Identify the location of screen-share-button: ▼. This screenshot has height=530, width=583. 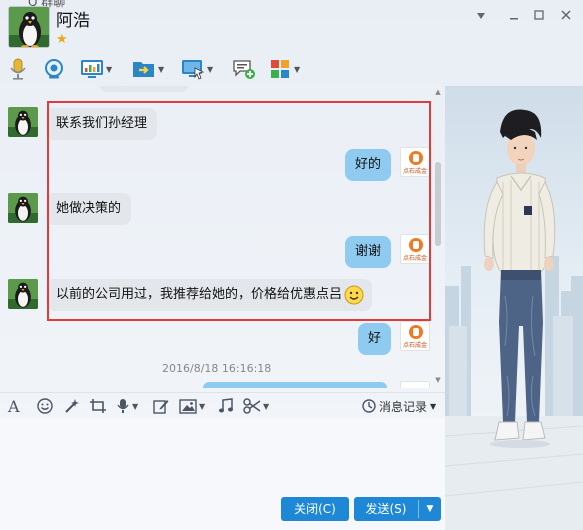
(96, 69).